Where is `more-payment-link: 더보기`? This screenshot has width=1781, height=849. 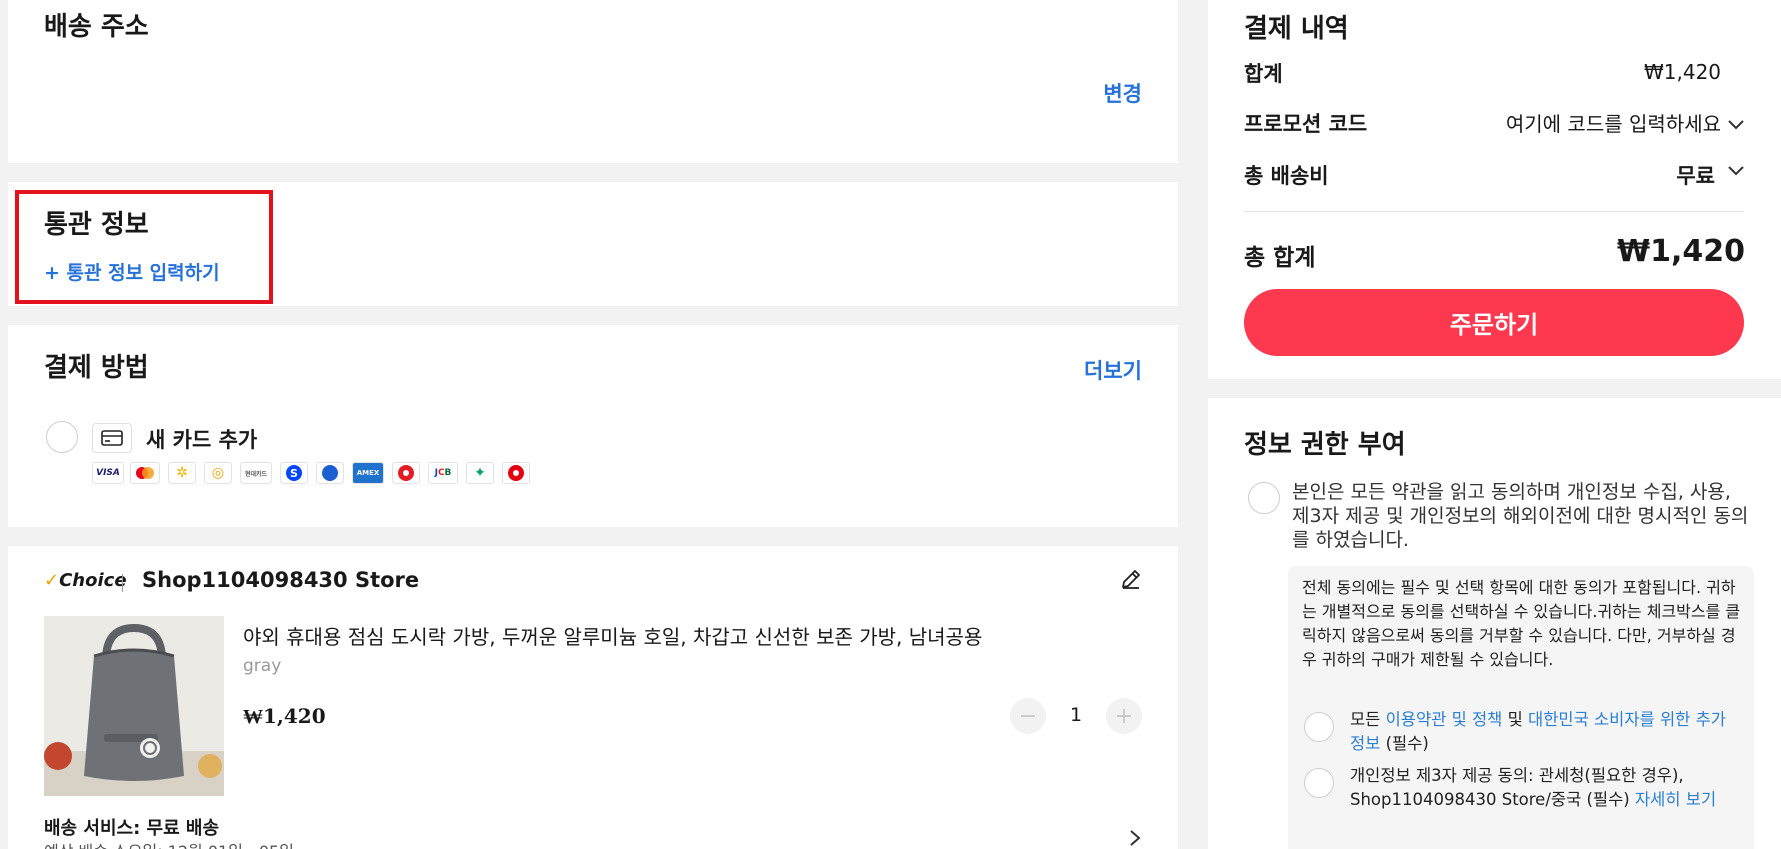
more-payment-link: 더보기 is located at coordinates (1113, 370).